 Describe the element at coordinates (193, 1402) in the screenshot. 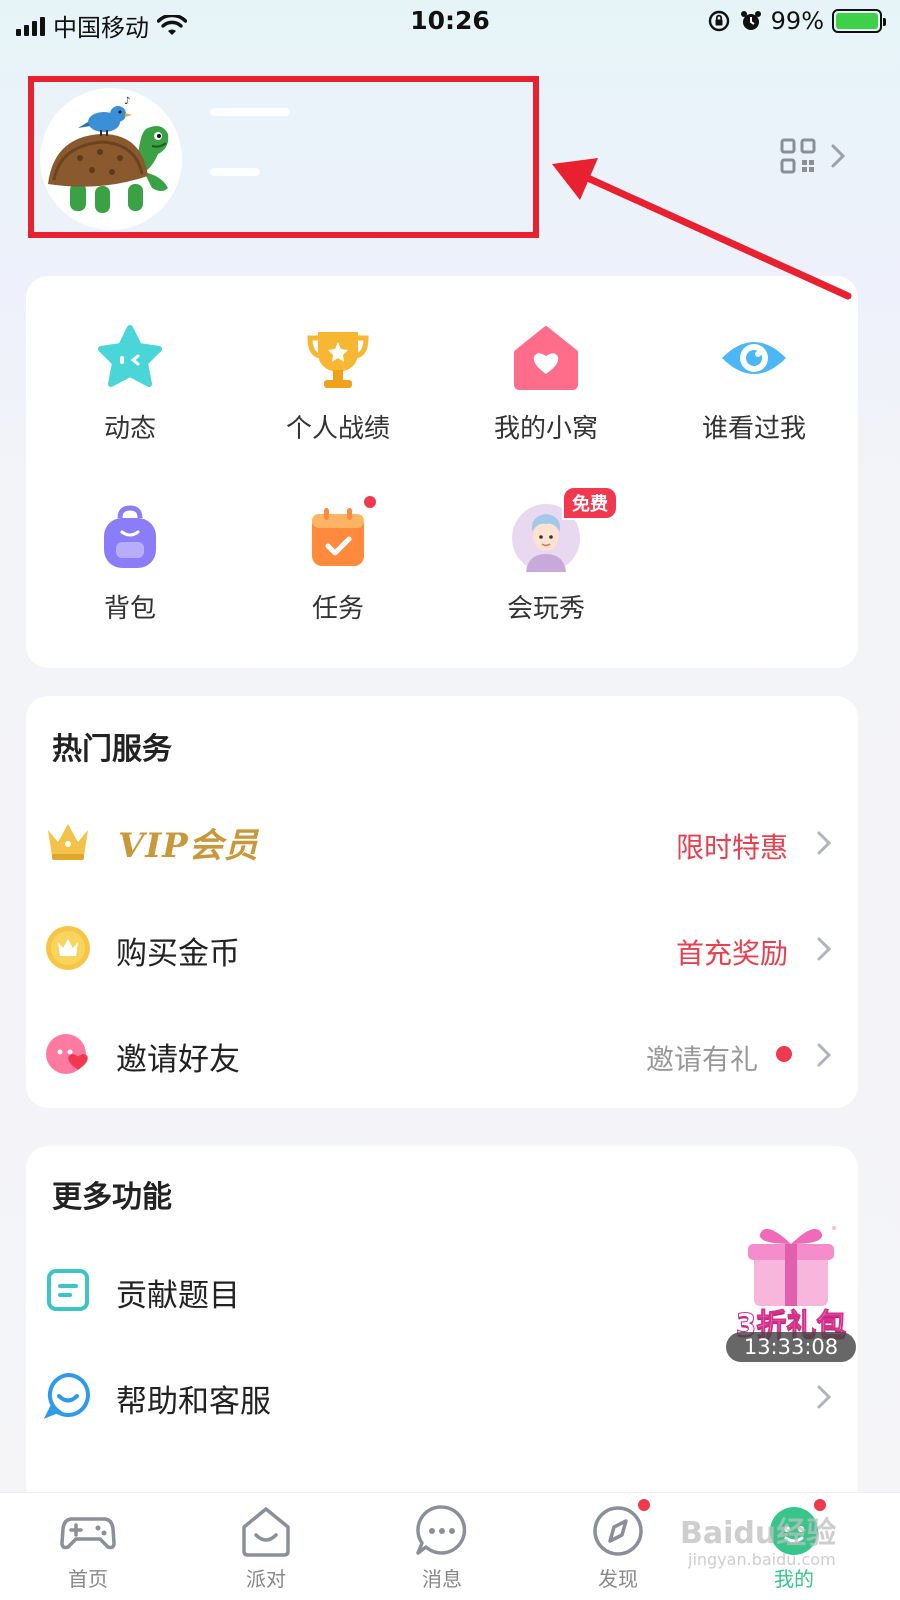

I see `row-label: 帮助和客服` at that location.